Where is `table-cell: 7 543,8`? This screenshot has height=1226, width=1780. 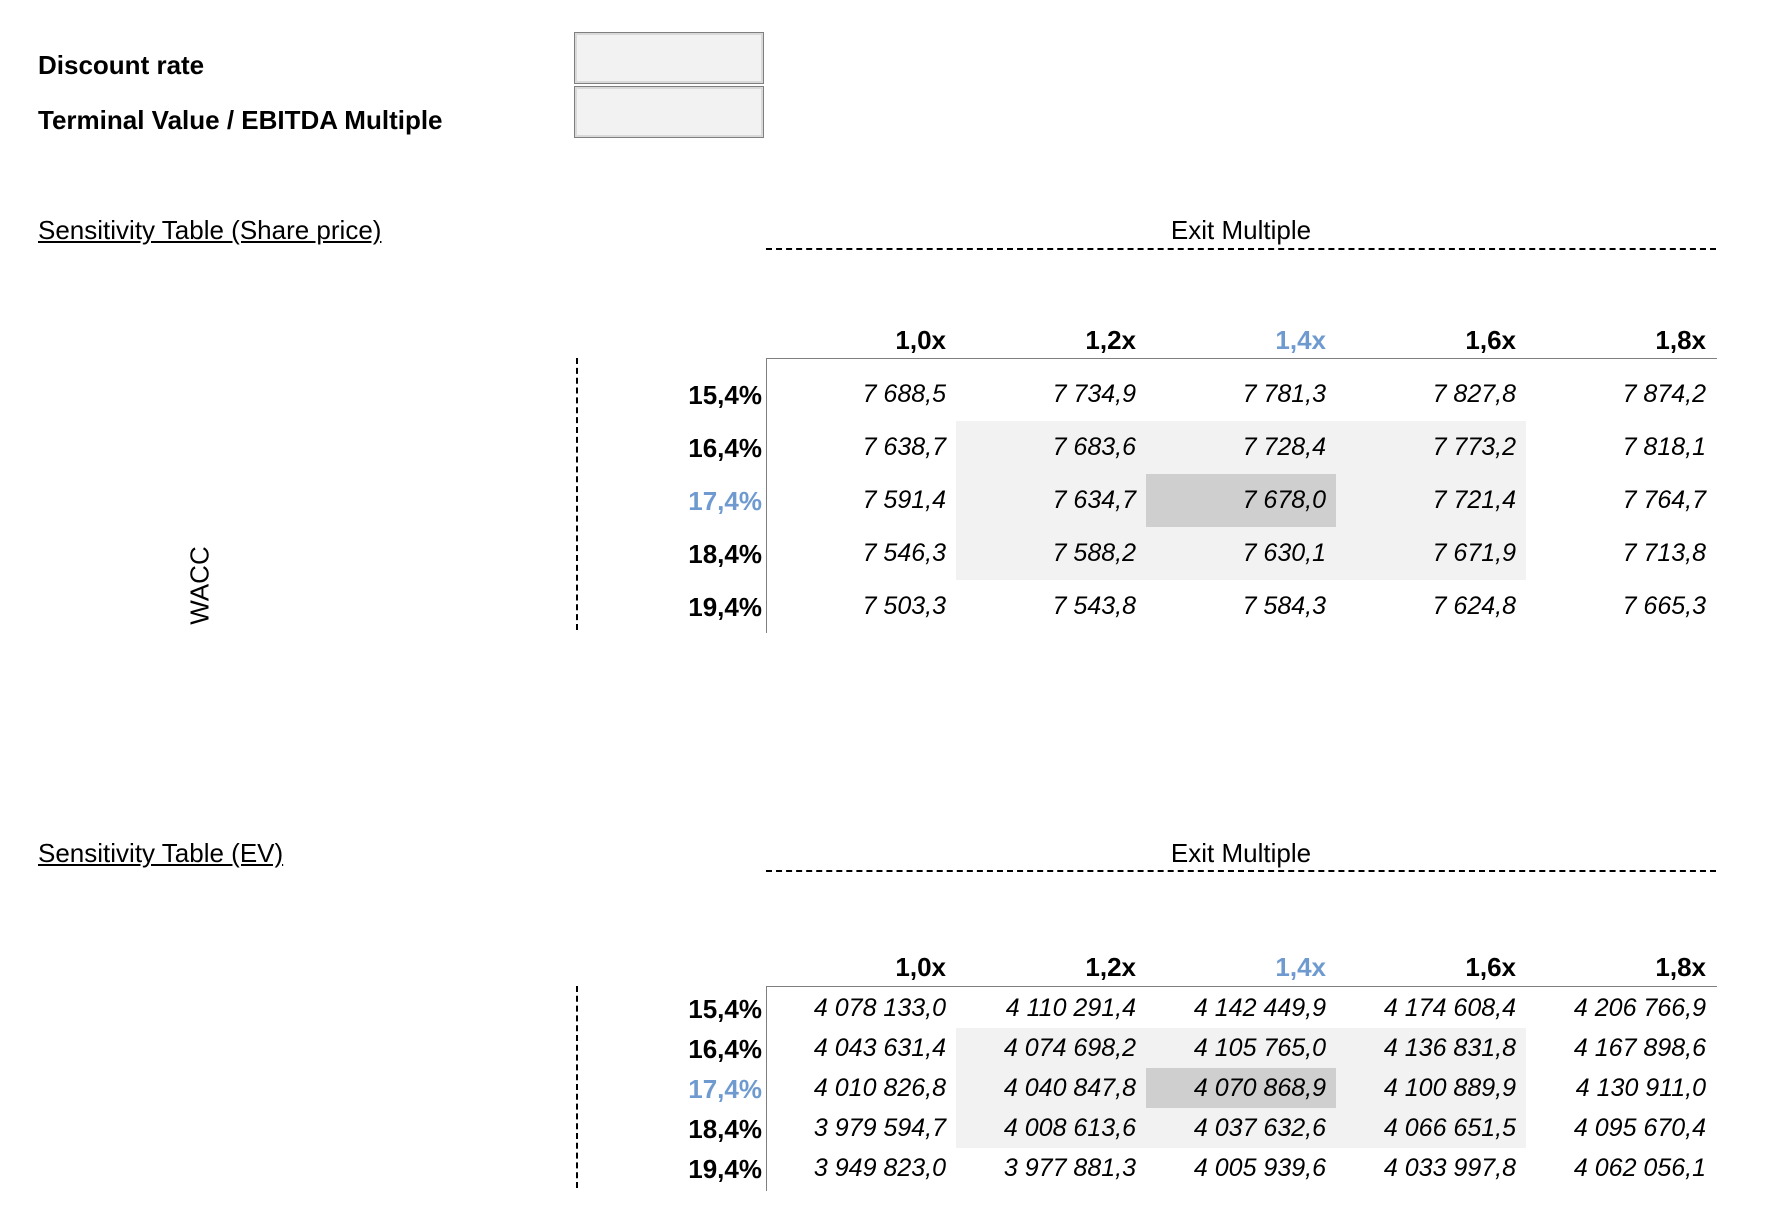
table-cell: 7 543,8 is located at coordinates (1051, 606).